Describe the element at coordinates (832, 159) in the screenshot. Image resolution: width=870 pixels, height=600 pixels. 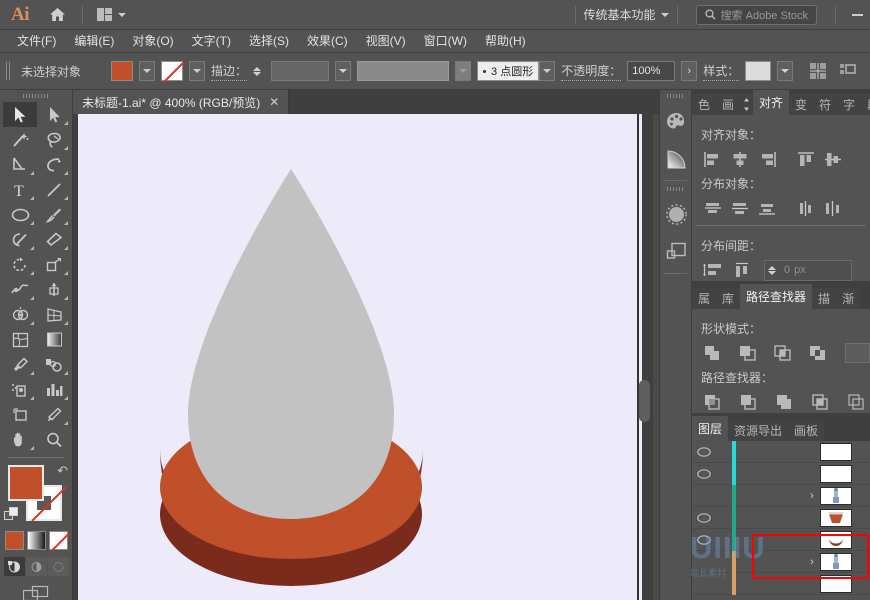
I see `align-vertical-center-icon` at that location.